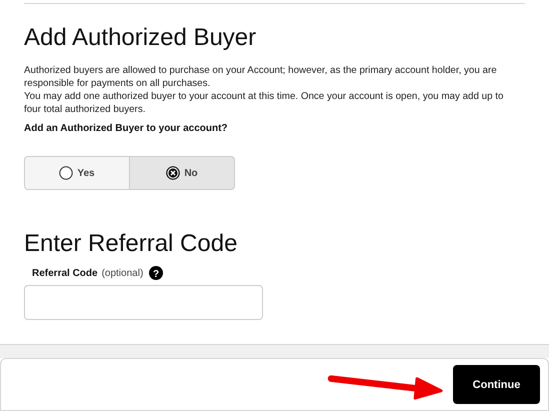 The height and width of the screenshot is (411, 549). What do you see at coordinates (143, 302) in the screenshot?
I see `referral-code-field` at bounding box center [143, 302].